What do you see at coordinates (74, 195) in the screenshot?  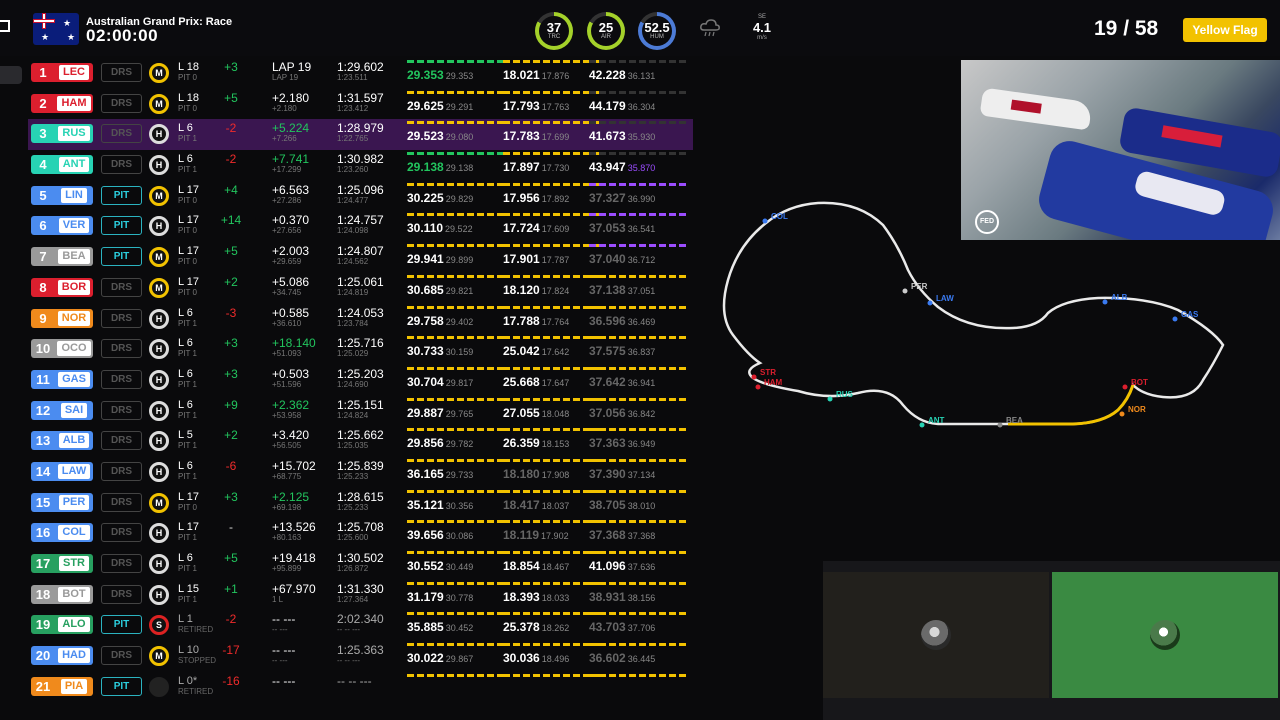 I see `driver-code: LIN` at bounding box center [74, 195].